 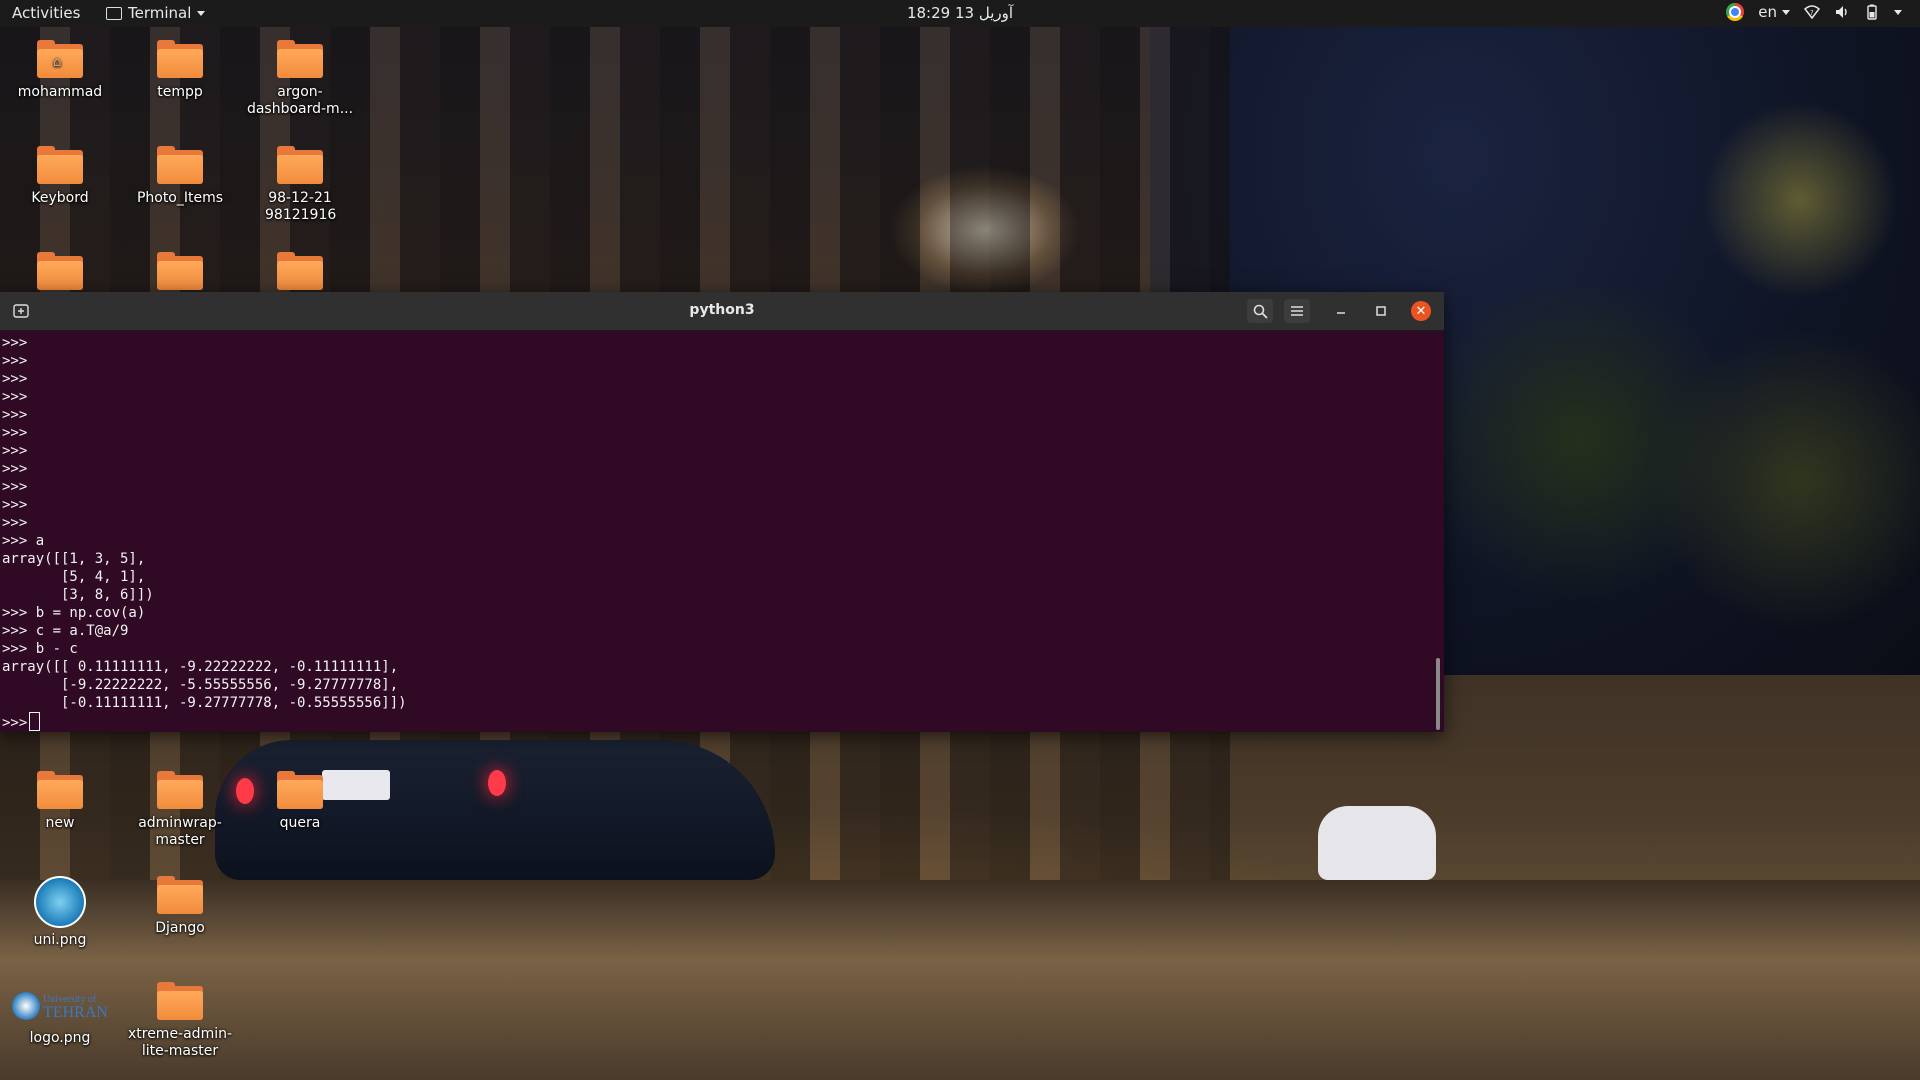 What do you see at coordinates (960, 13) in the screenshot?
I see `clock: آوریل 13 18:29` at bounding box center [960, 13].